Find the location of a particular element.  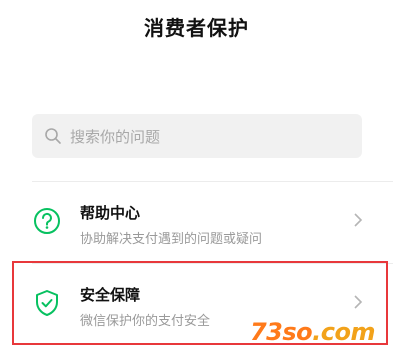

search-icon is located at coordinates (53, 136).